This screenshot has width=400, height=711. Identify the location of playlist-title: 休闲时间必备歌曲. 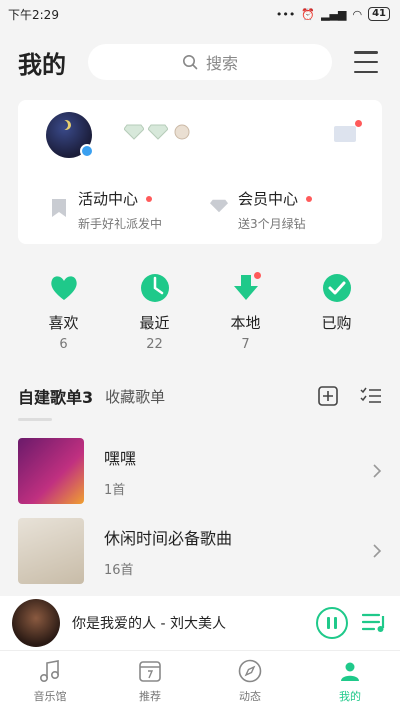
(168, 538).